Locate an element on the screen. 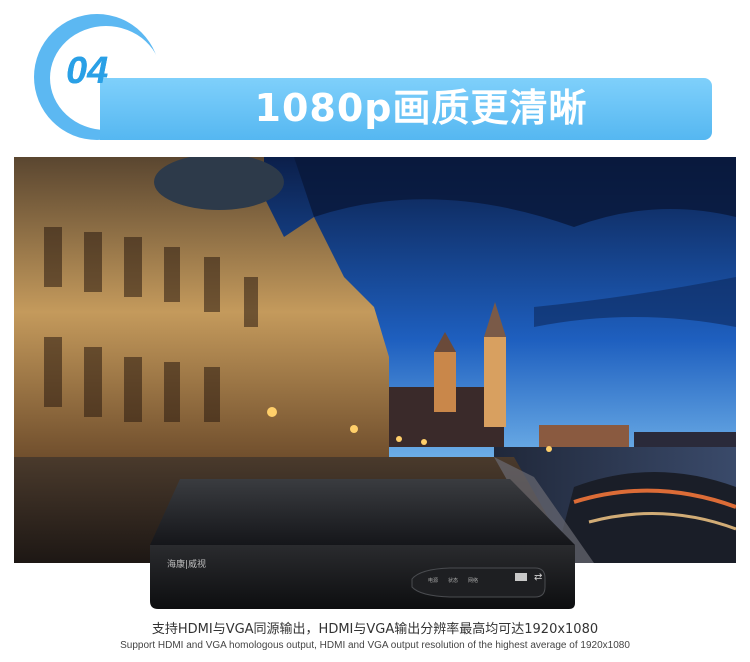 The width and height of the screenshot is (750, 662). indicator-power-label: 电源 is located at coordinates (433, 581).